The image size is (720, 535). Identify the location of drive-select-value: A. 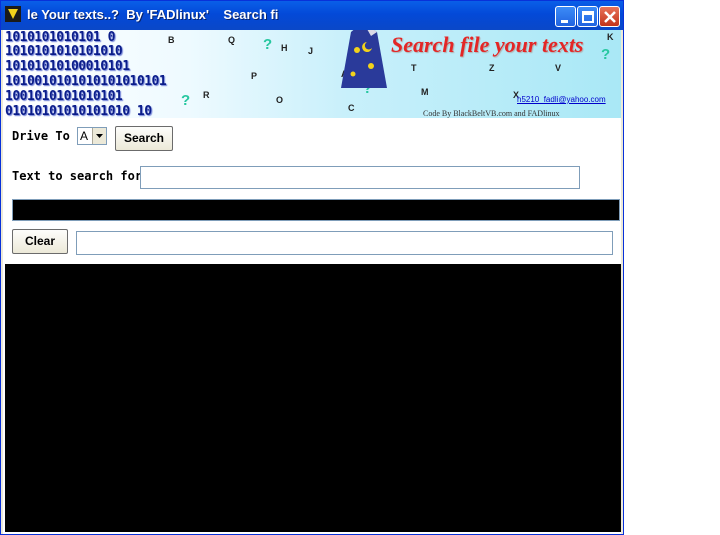
(84, 136).